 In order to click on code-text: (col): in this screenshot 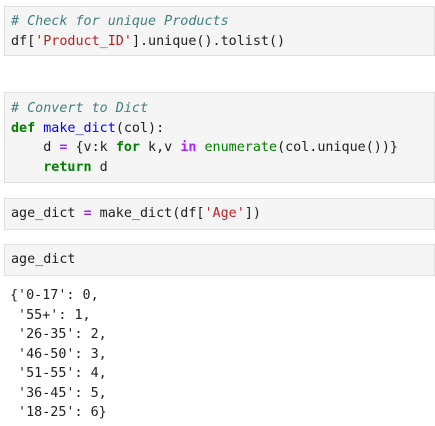, I will do `click(140, 128)`.